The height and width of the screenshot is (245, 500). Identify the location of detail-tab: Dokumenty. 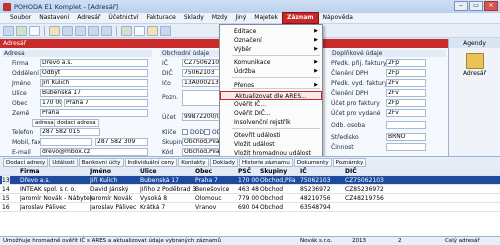
(312, 162).